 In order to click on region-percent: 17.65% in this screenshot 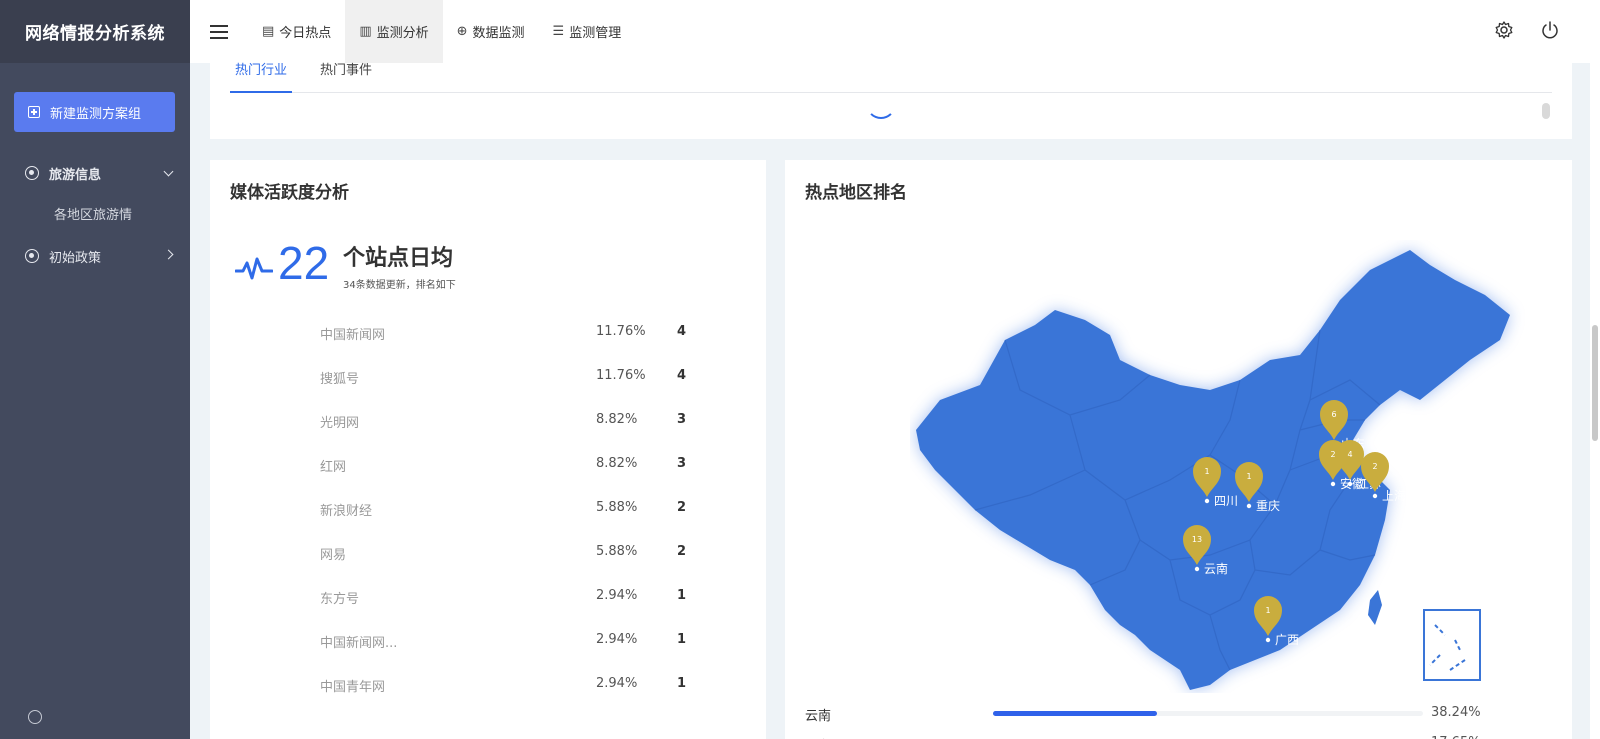, I will do `click(1456, 737)`.